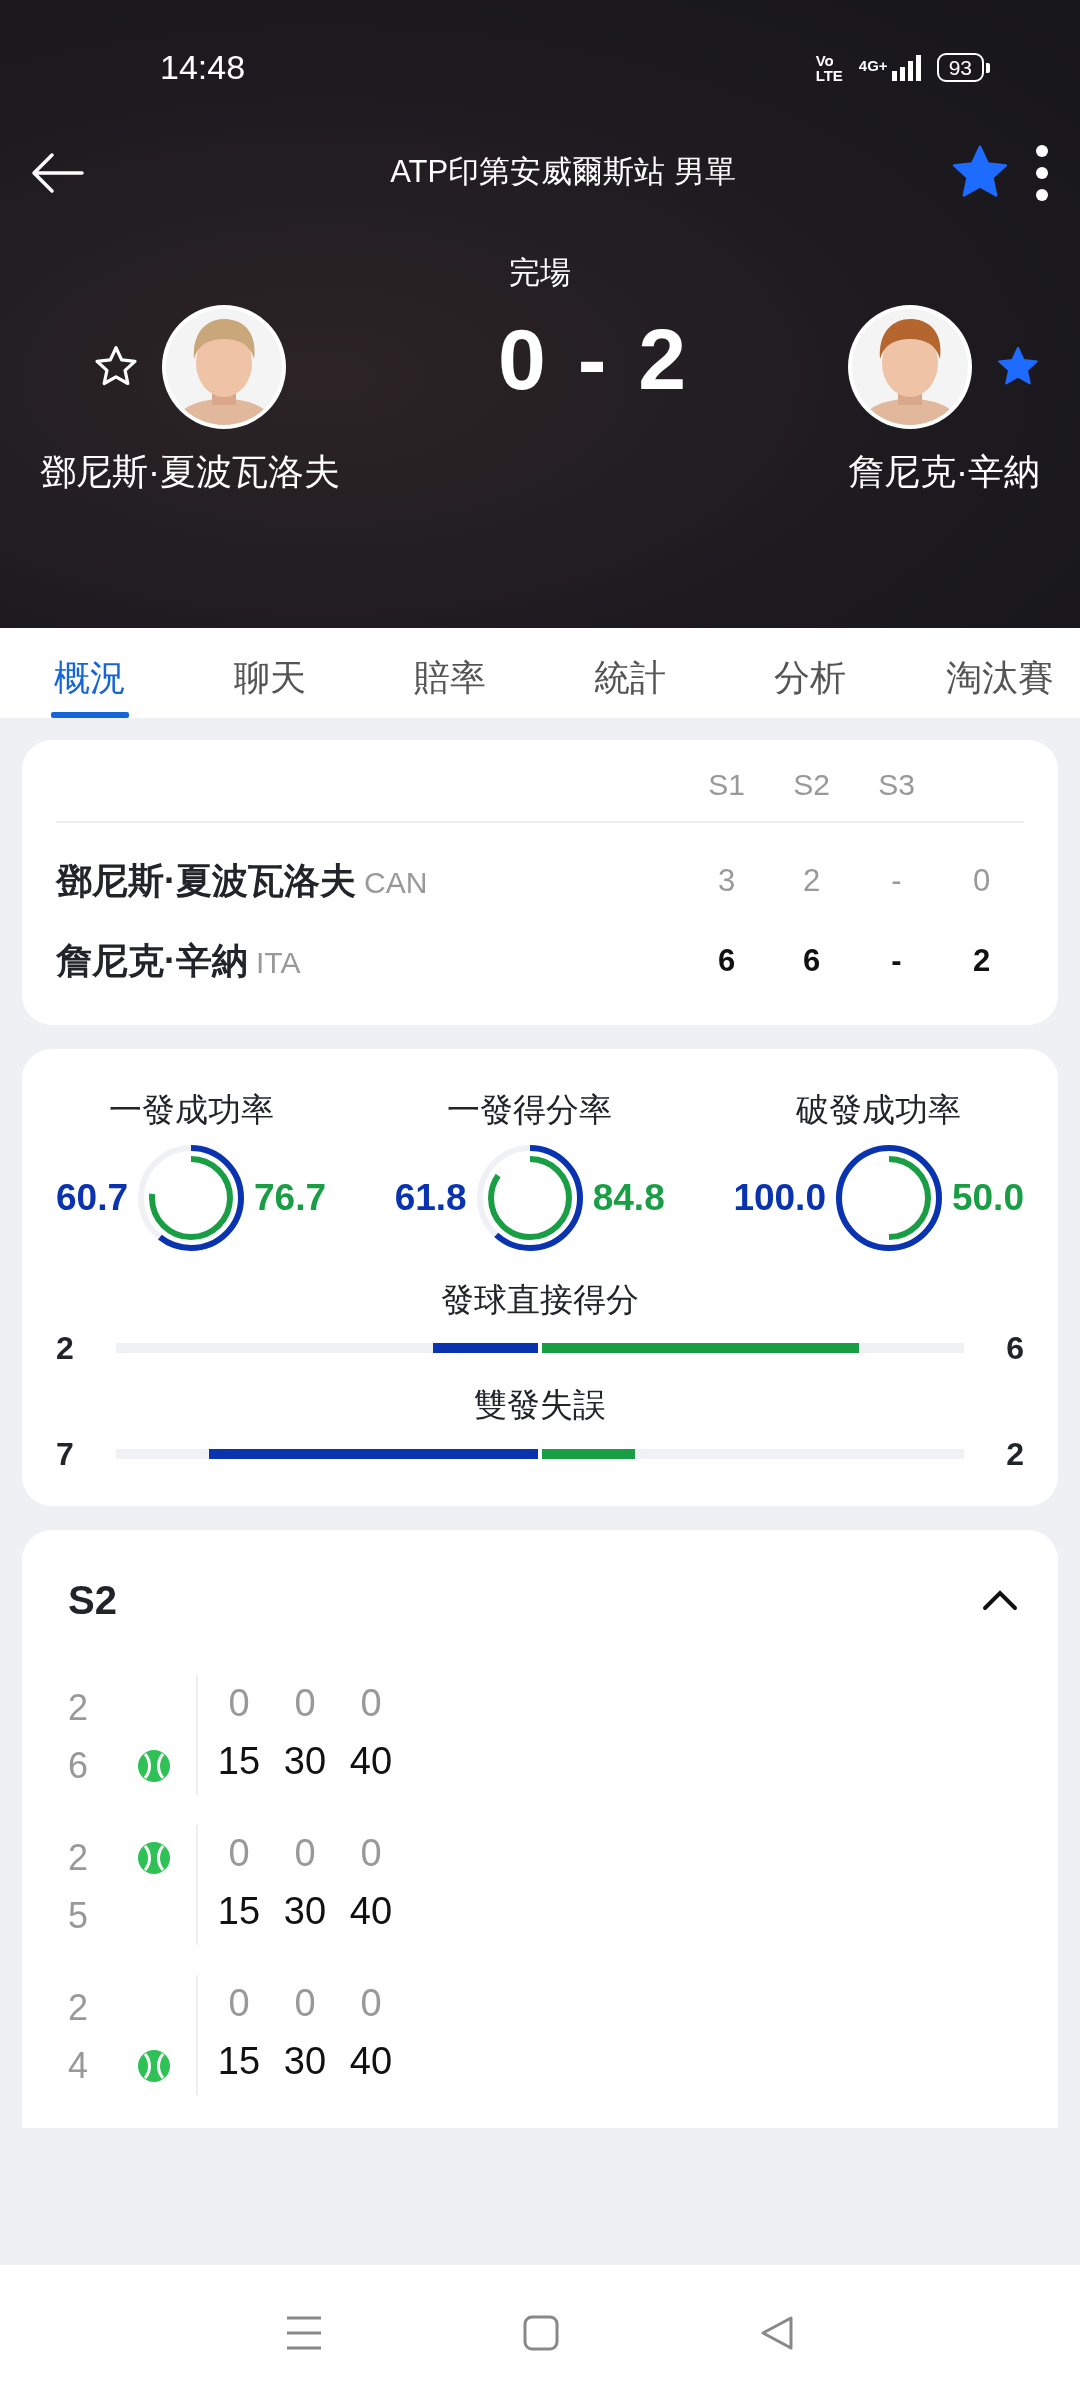 This screenshot has height=2400, width=1080. What do you see at coordinates (79, 2065) in the screenshot?
I see `game-score: 4` at bounding box center [79, 2065].